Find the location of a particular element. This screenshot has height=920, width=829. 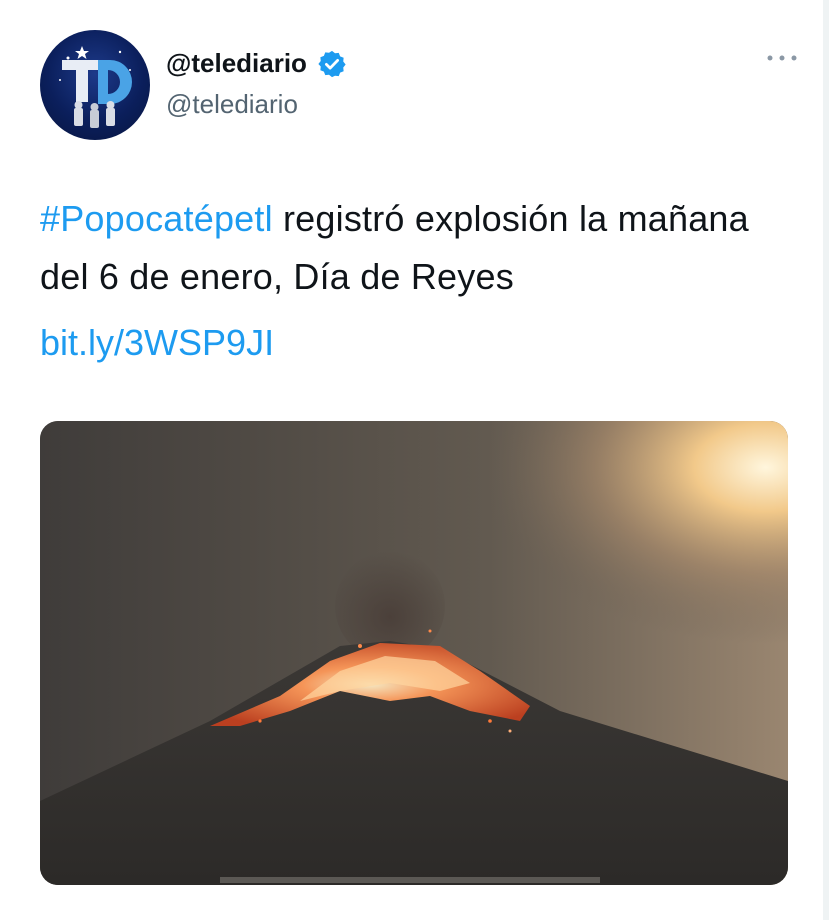

avatar-logo-icon is located at coordinates (95, 87).